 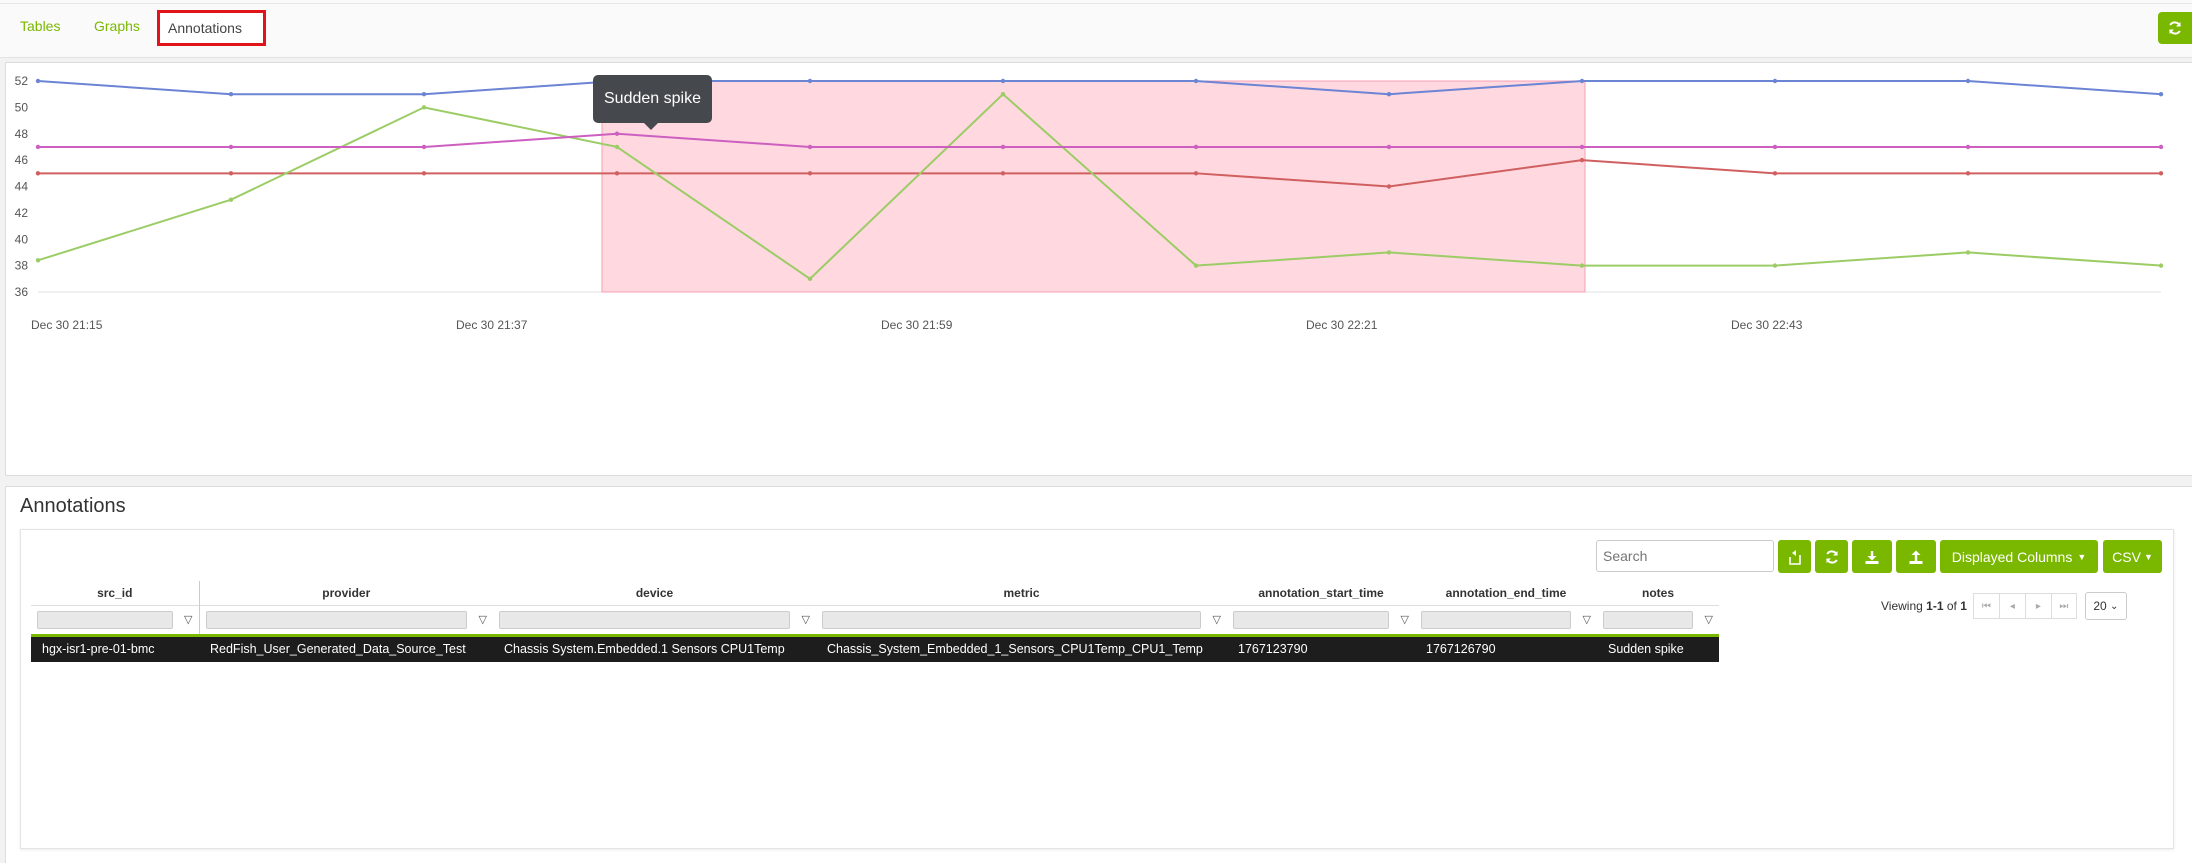 I want to click on search-input, so click(x=1685, y=556).